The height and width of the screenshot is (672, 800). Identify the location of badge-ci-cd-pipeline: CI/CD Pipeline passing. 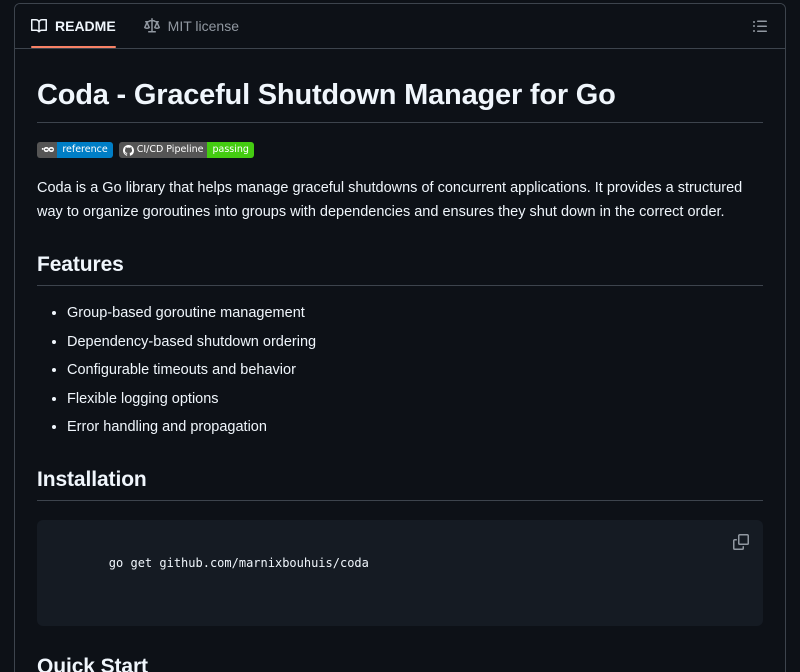
(186, 150).